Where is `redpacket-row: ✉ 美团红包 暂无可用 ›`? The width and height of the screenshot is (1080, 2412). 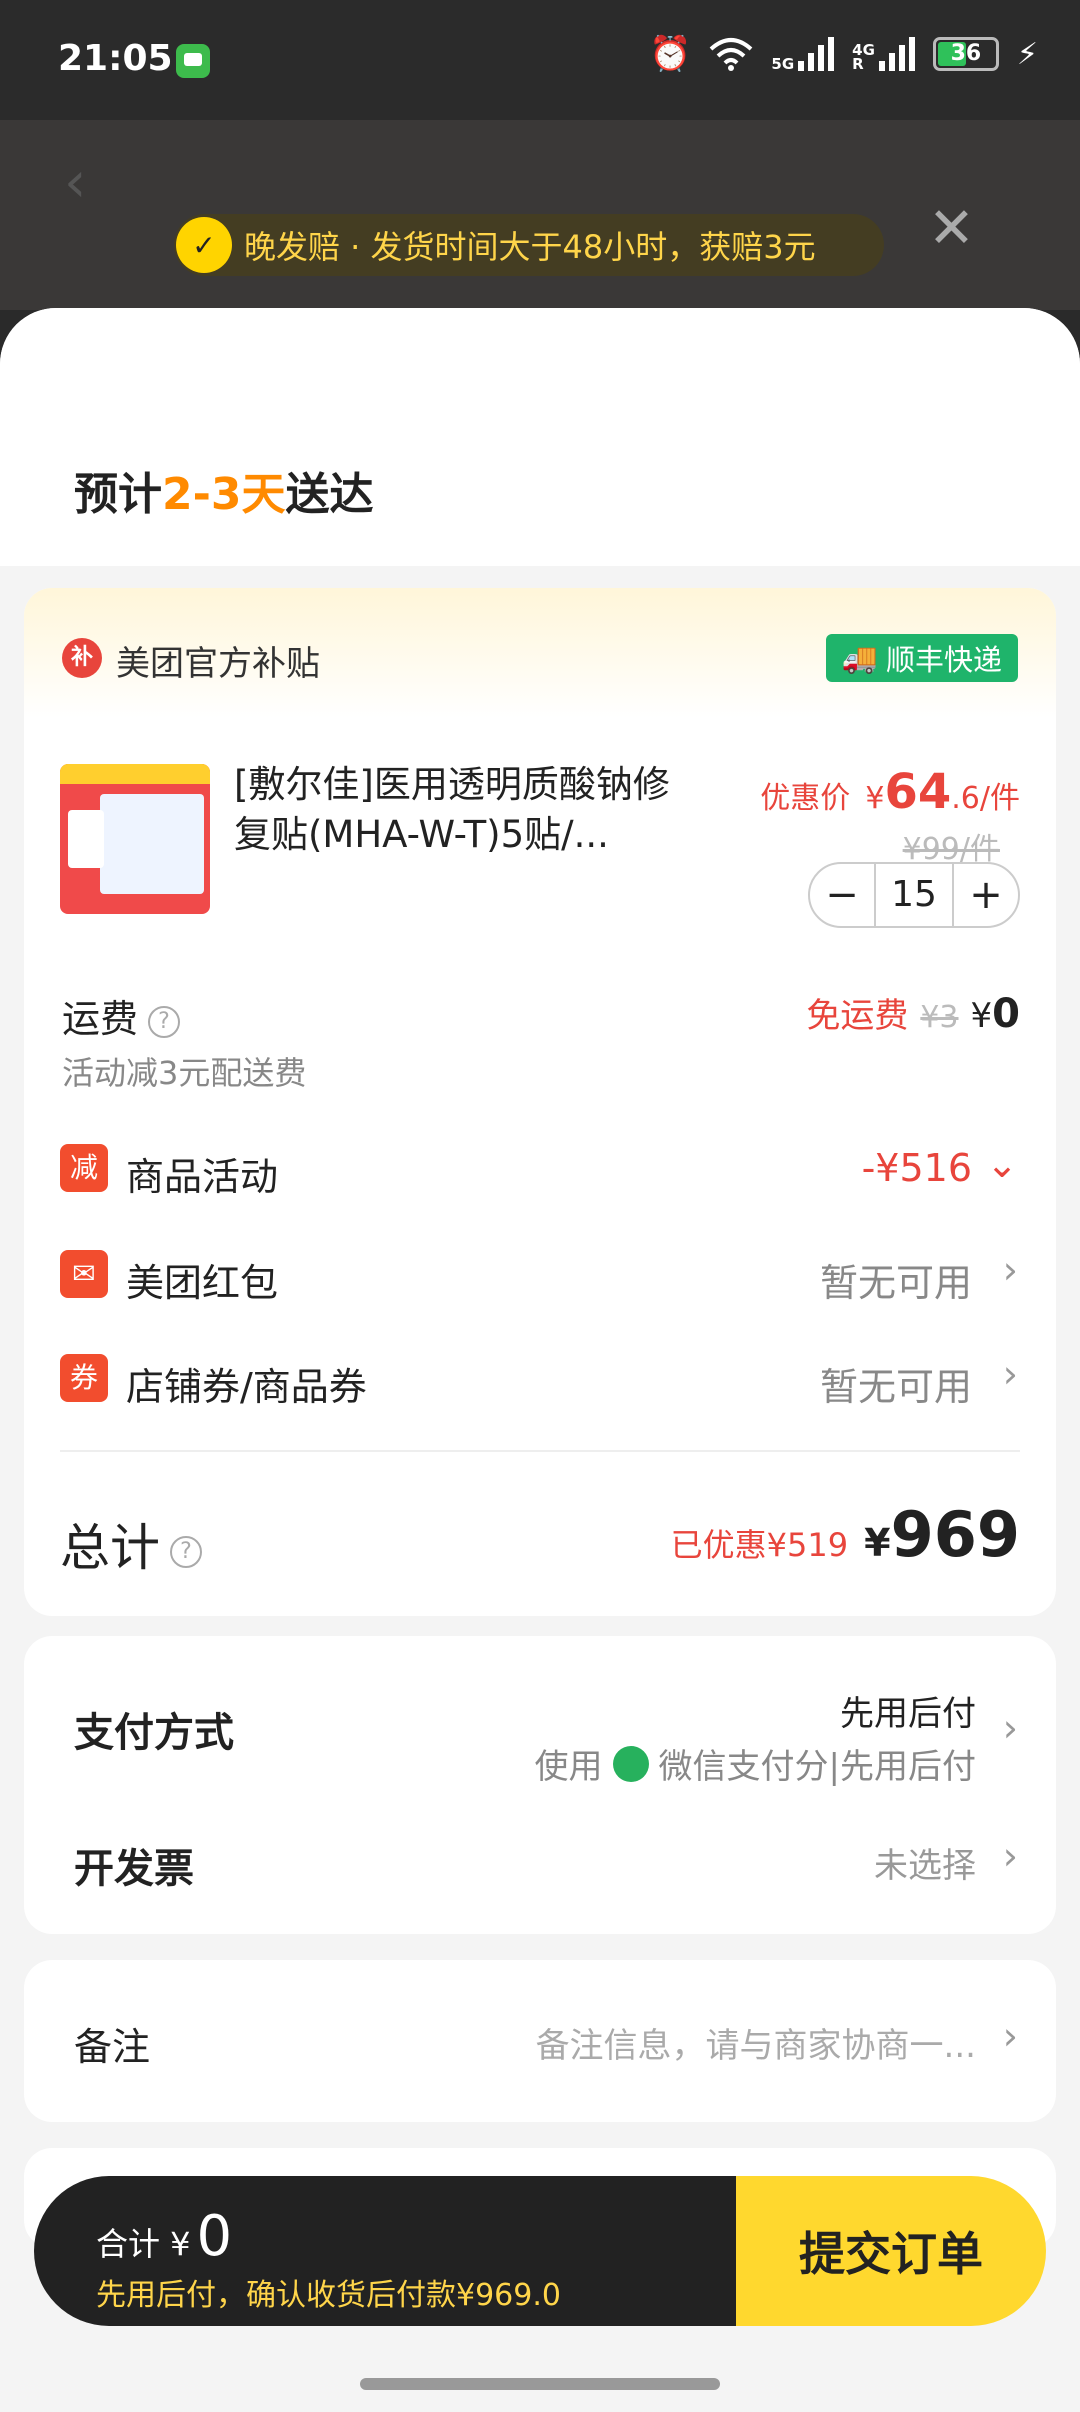 redpacket-row: ✉ 美团红包 暂无可用 › is located at coordinates (540, 1274).